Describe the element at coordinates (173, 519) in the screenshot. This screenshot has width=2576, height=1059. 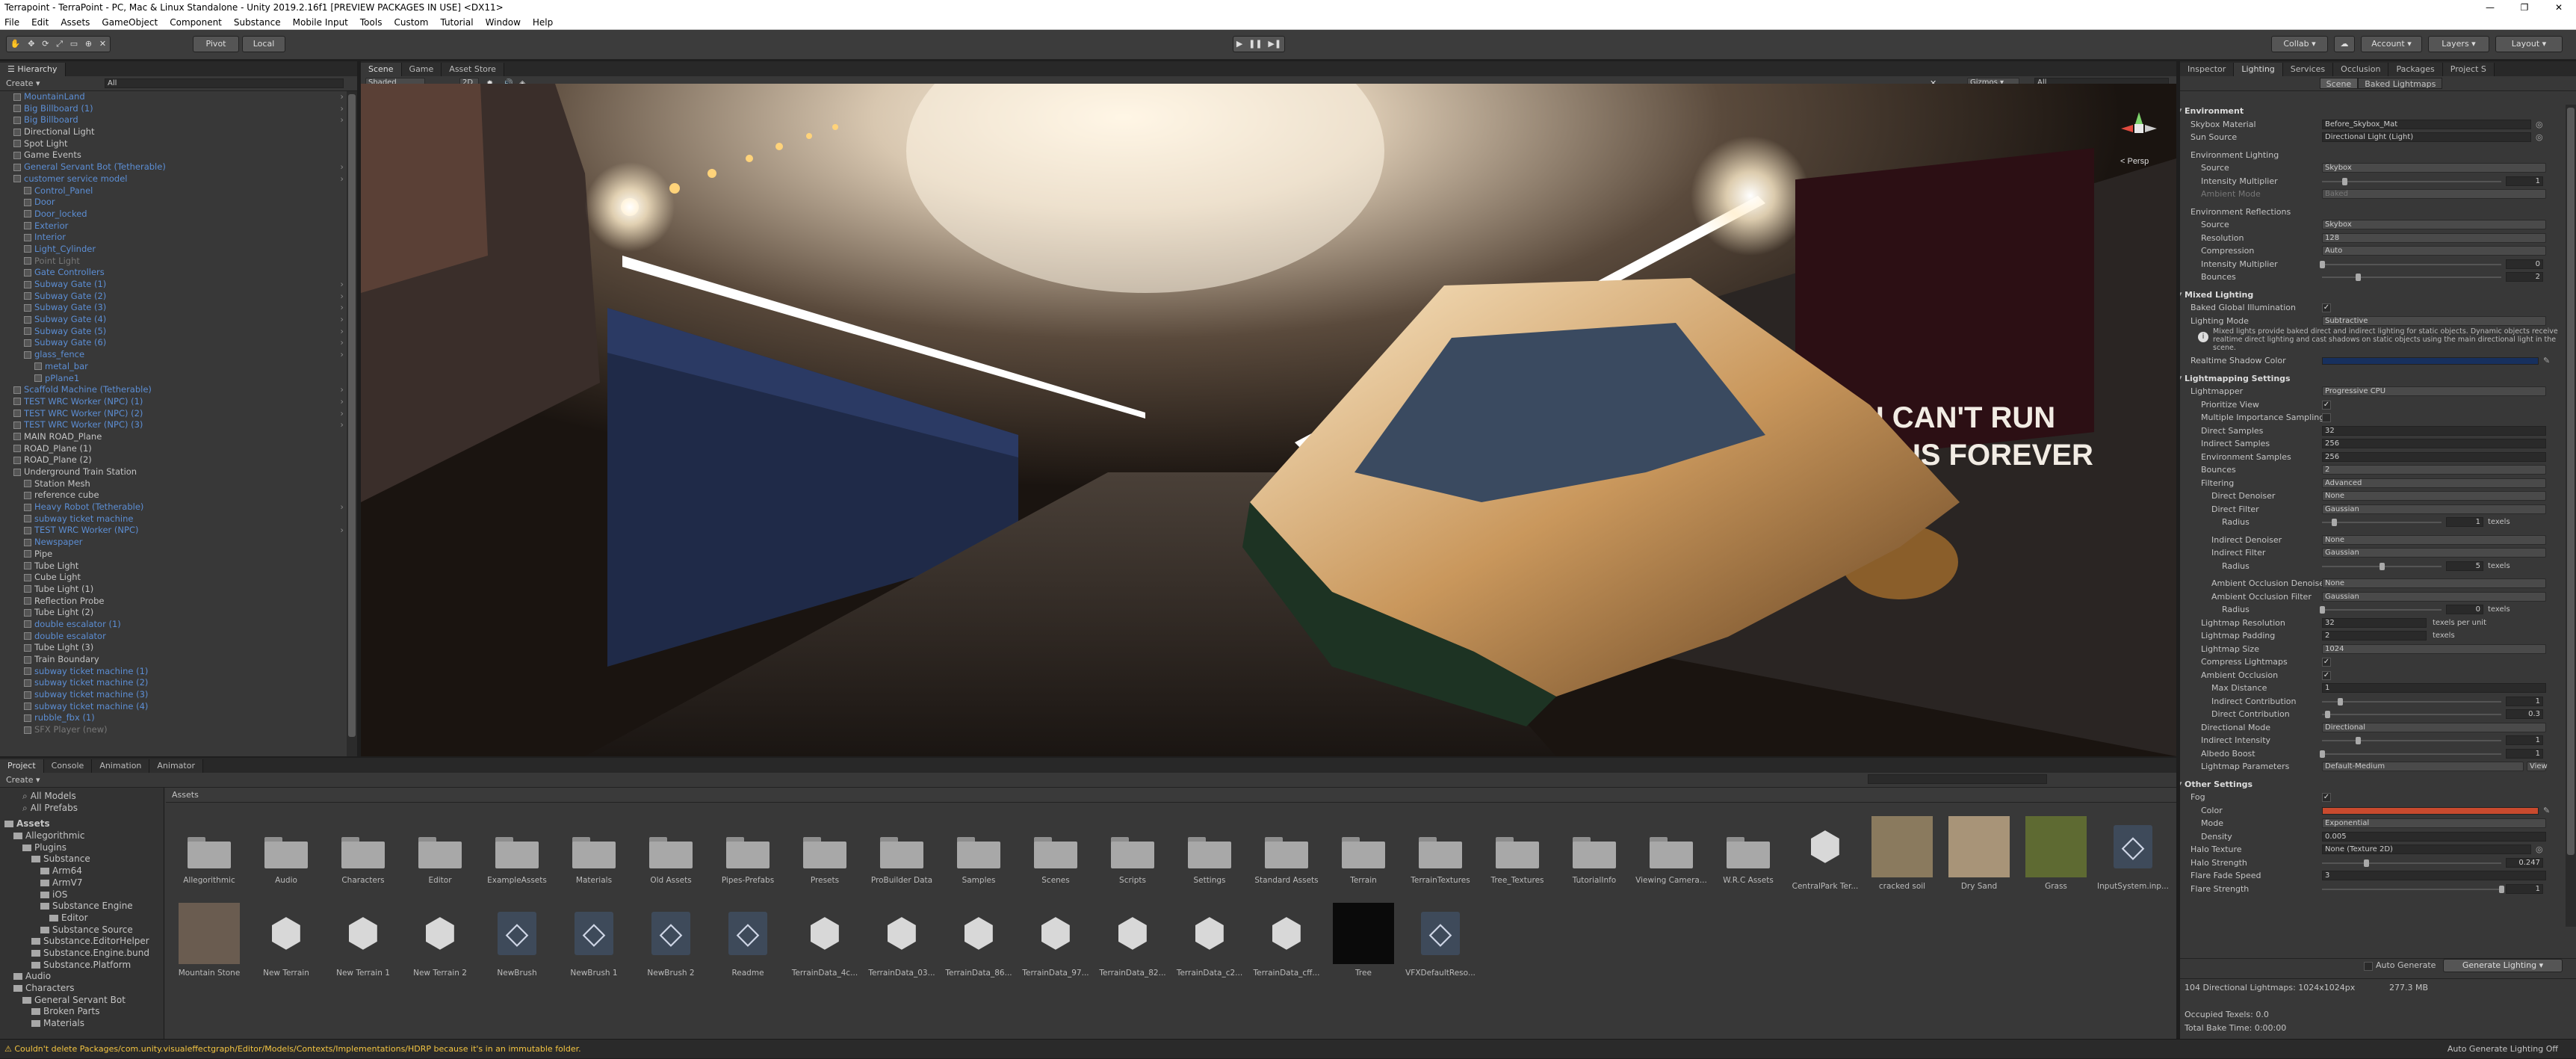
I see `hierarchy-item: subway ticket machine` at that location.